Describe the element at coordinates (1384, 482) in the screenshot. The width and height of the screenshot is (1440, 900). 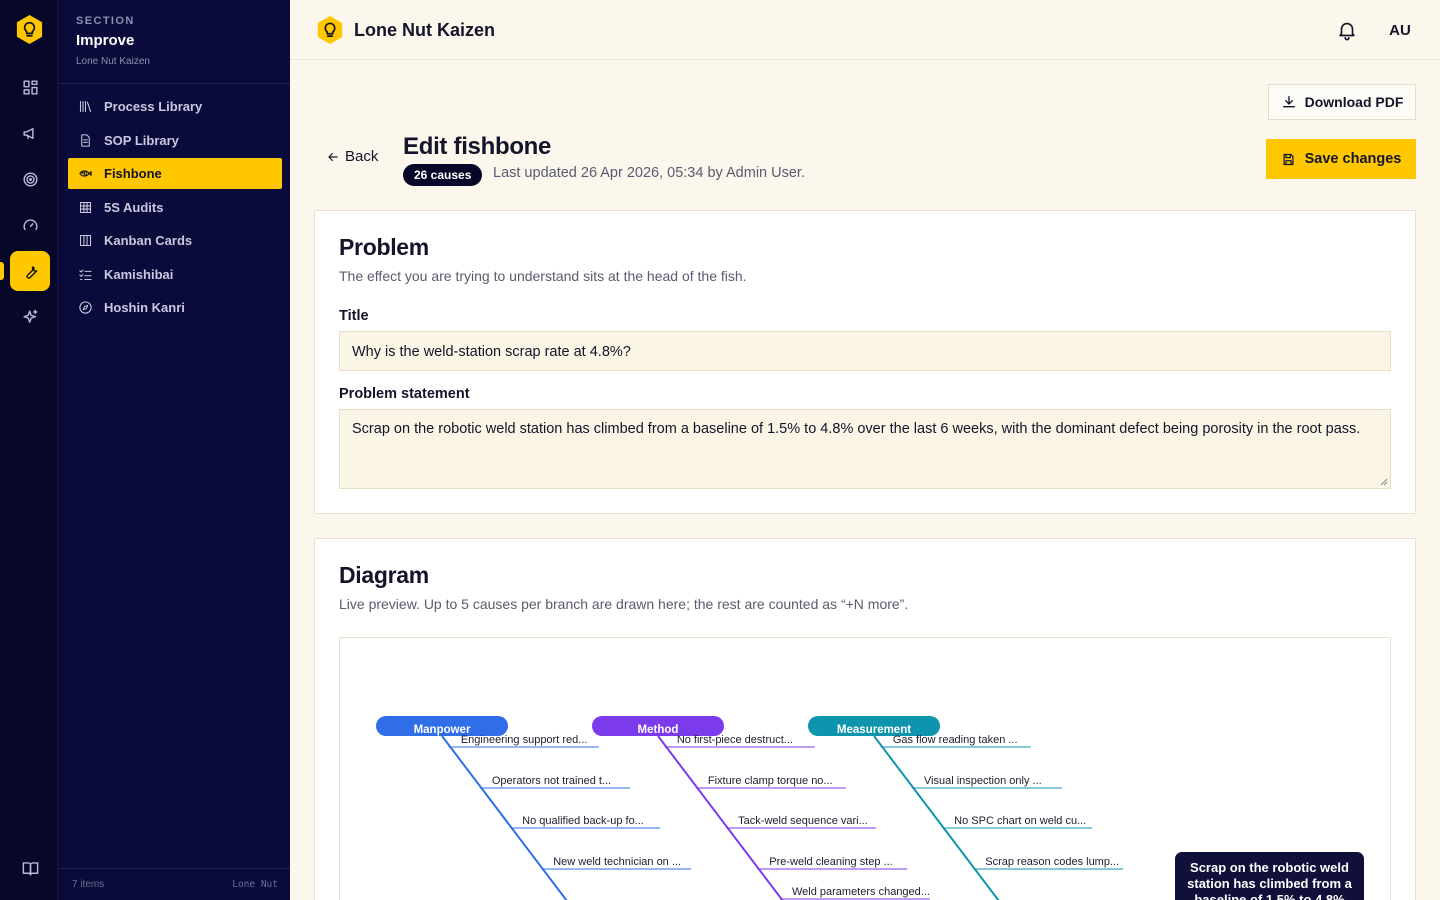
I see `resize-handle-icon` at that location.